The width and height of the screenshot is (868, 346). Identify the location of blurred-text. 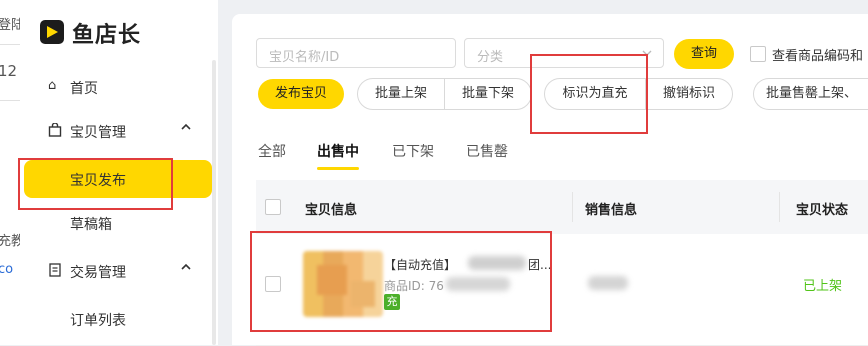
(608, 283).